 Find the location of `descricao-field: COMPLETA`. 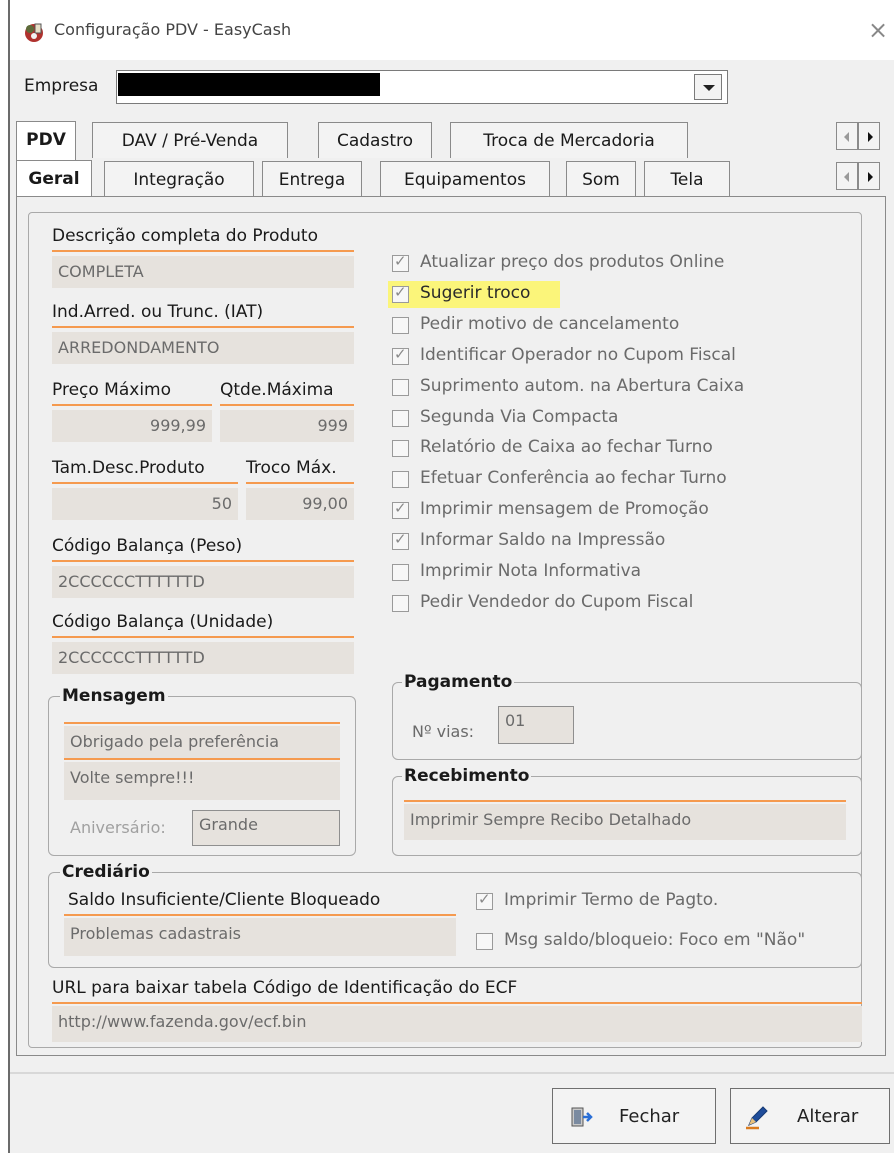

descricao-field: COMPLETA is located at coordinates (203, 272).